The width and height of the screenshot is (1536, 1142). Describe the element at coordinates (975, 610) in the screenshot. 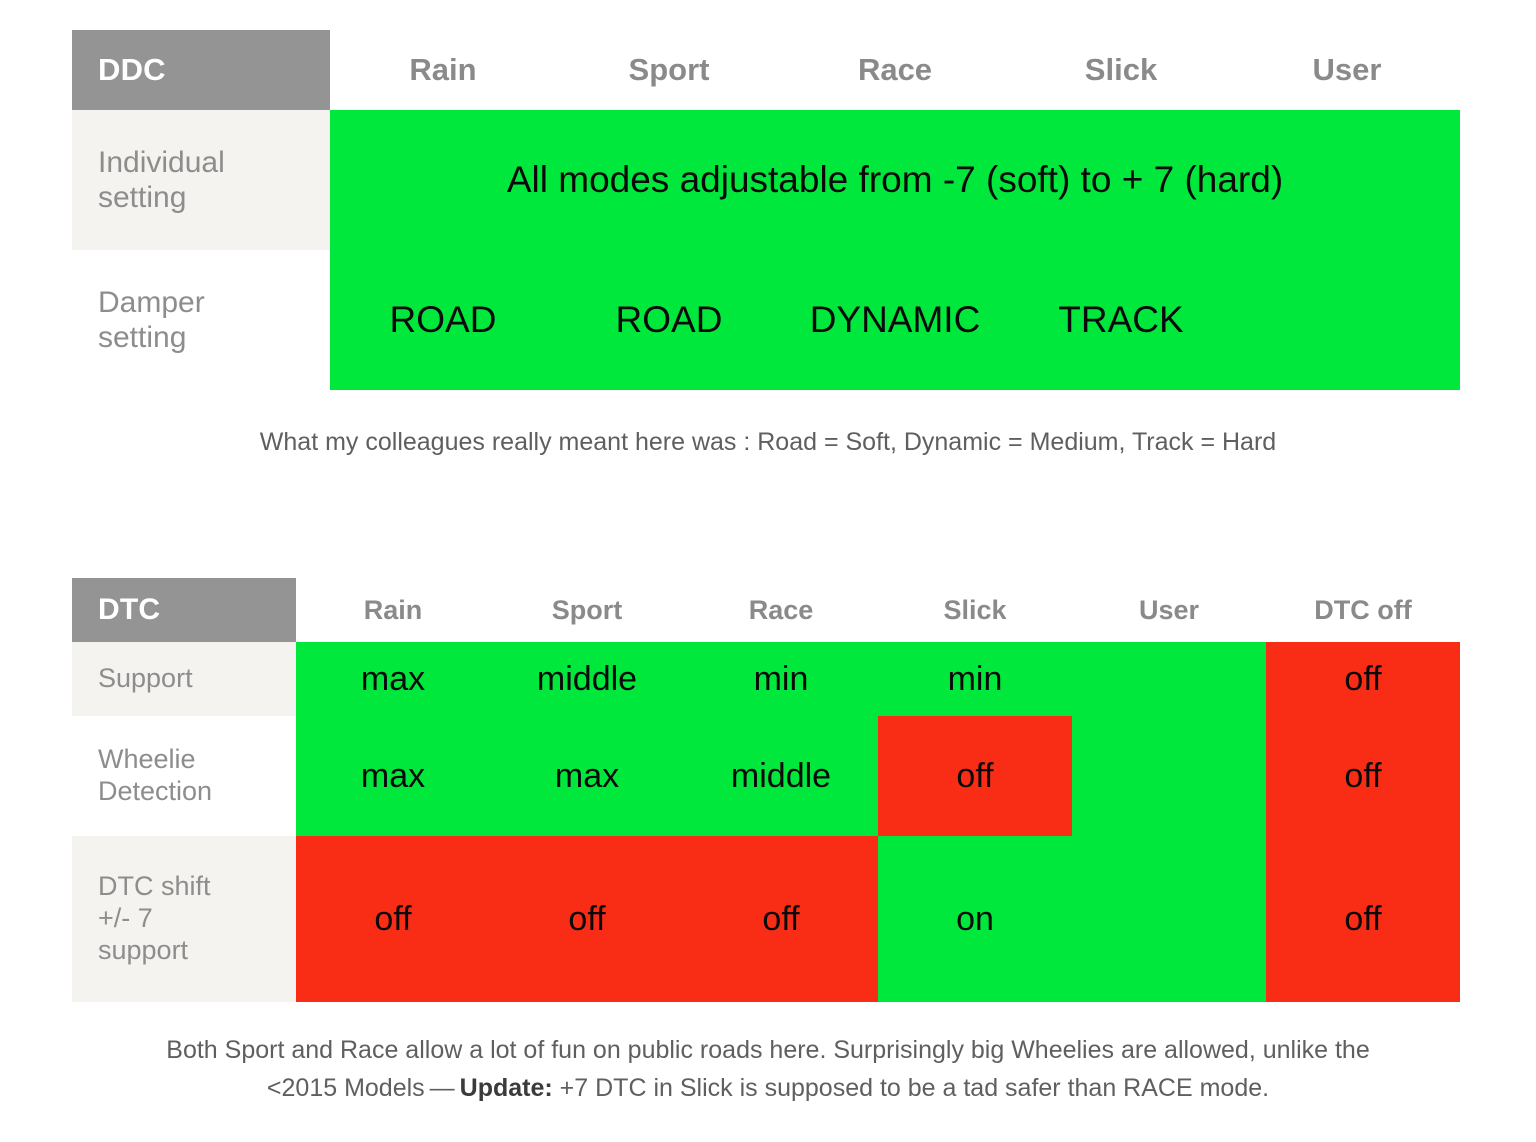

I see `dtc-column-header-slick: Slick` at that location.